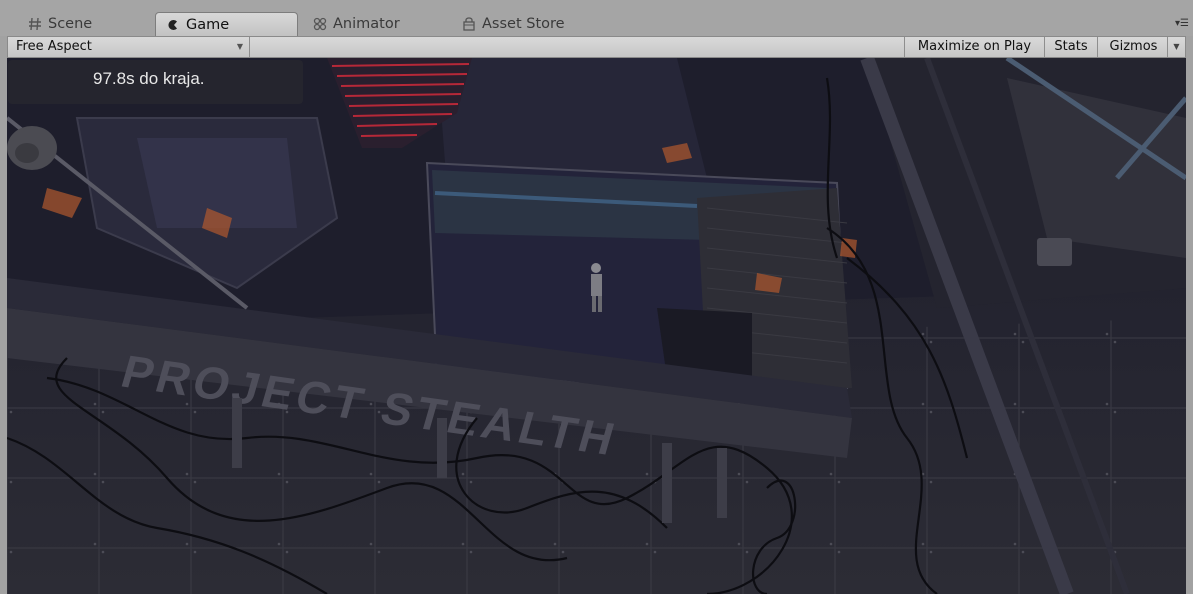  I want to click on stats-button: Stats, so click(1070, 47).